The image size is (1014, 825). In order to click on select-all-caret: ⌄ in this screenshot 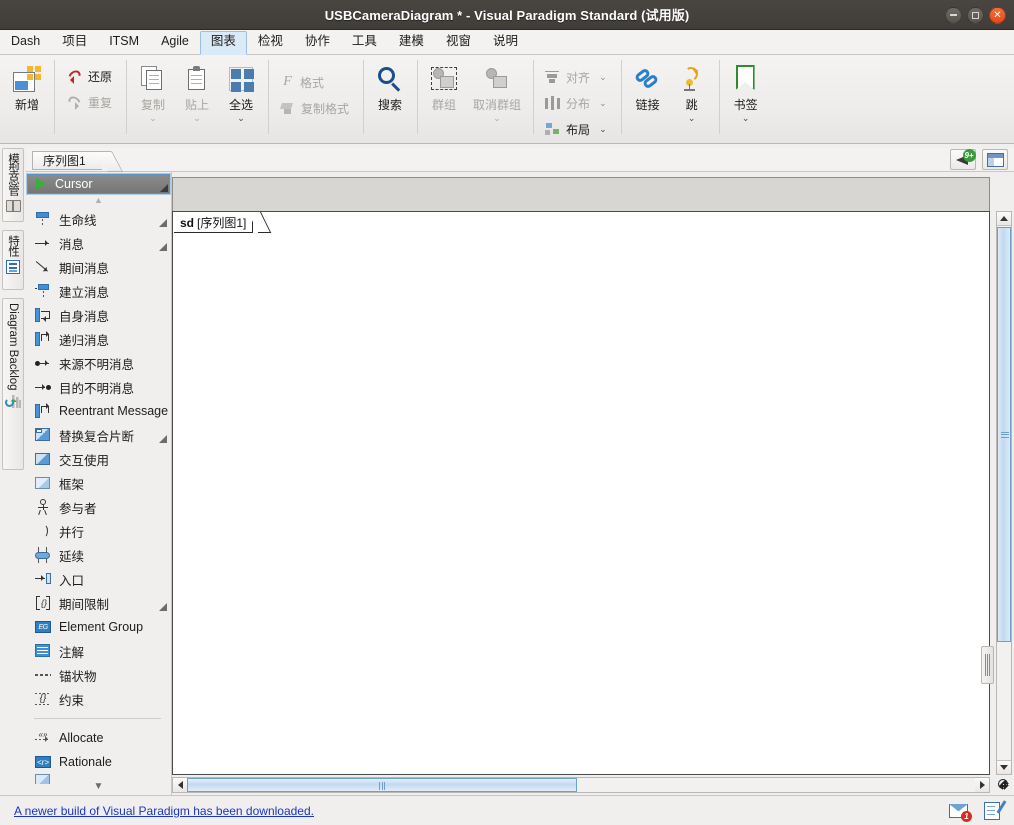, I will do `click(241, 118)`.